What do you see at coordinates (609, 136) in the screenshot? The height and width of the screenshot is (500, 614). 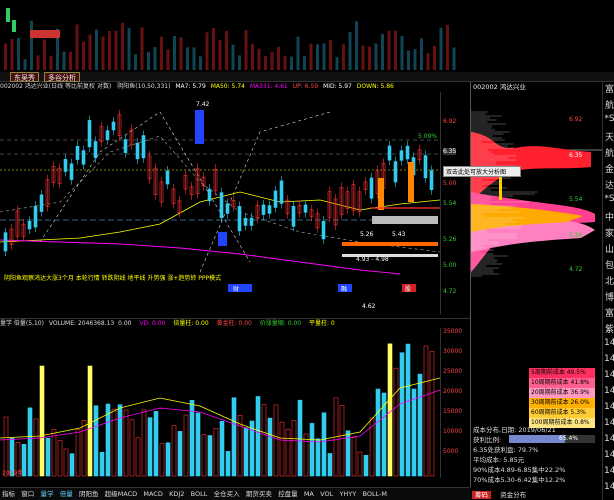 I see `side-list-item: 天` at bounding box center [609, 136].